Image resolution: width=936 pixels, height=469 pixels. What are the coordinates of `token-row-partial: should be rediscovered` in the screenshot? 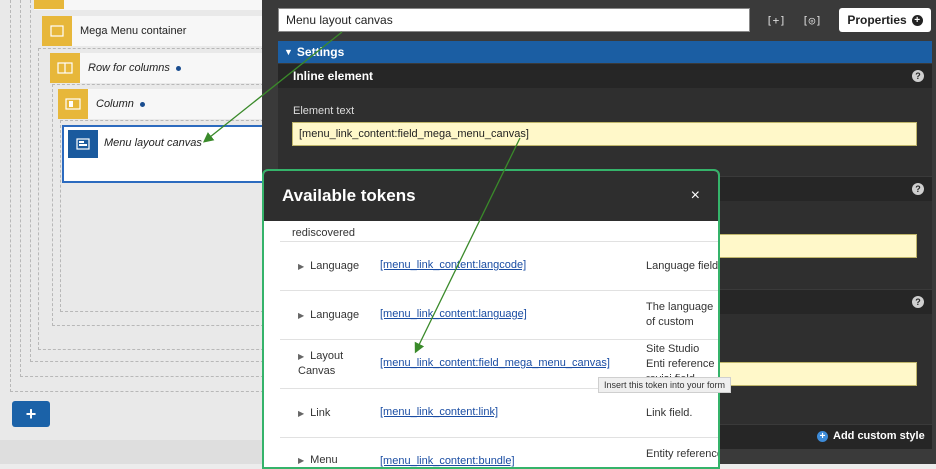 It's located at (499, 231).